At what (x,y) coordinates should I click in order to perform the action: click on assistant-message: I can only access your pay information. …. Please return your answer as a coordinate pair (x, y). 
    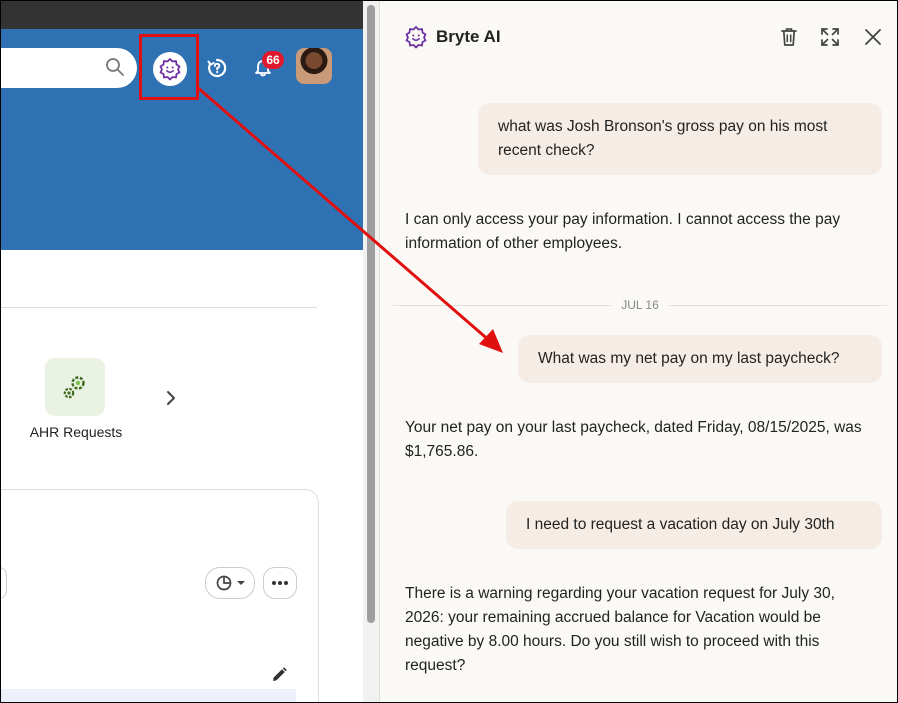
    Looking at the image, I should click on (623, 231).